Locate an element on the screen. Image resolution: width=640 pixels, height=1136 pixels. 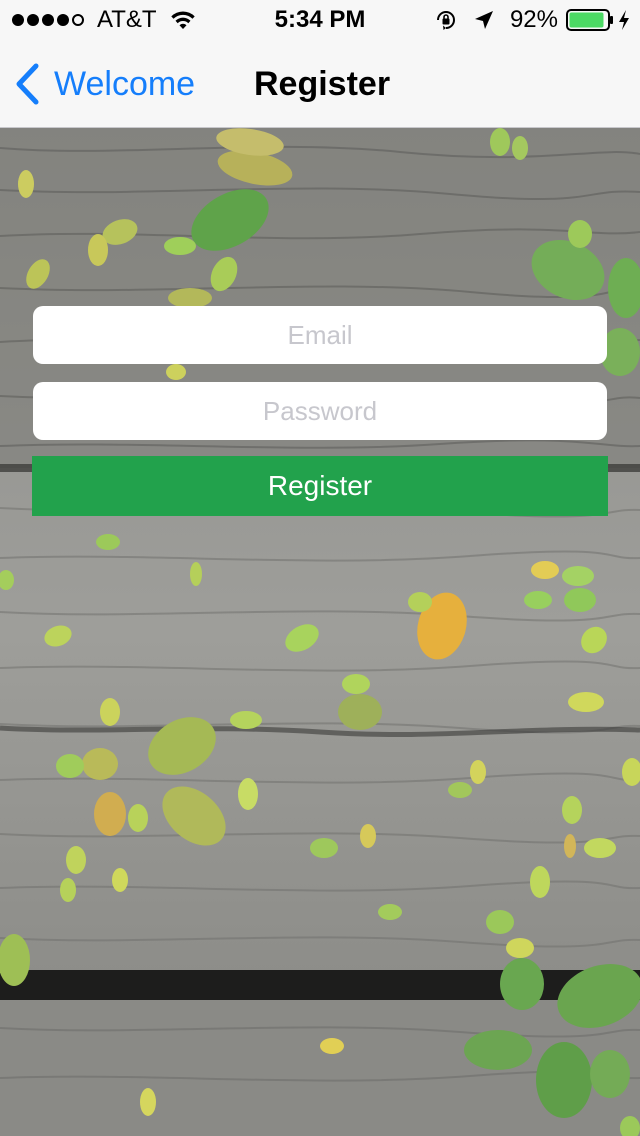
password-field is located at coordinates (320, 411).